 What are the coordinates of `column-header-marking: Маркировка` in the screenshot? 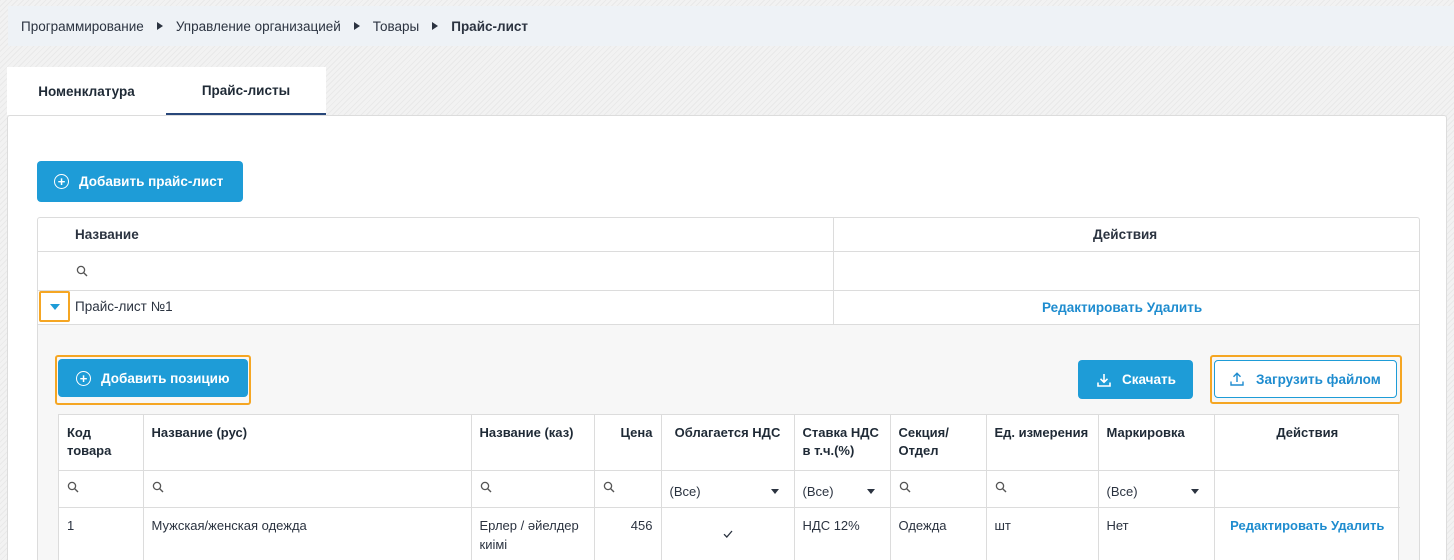 It's located at (1156, 443).